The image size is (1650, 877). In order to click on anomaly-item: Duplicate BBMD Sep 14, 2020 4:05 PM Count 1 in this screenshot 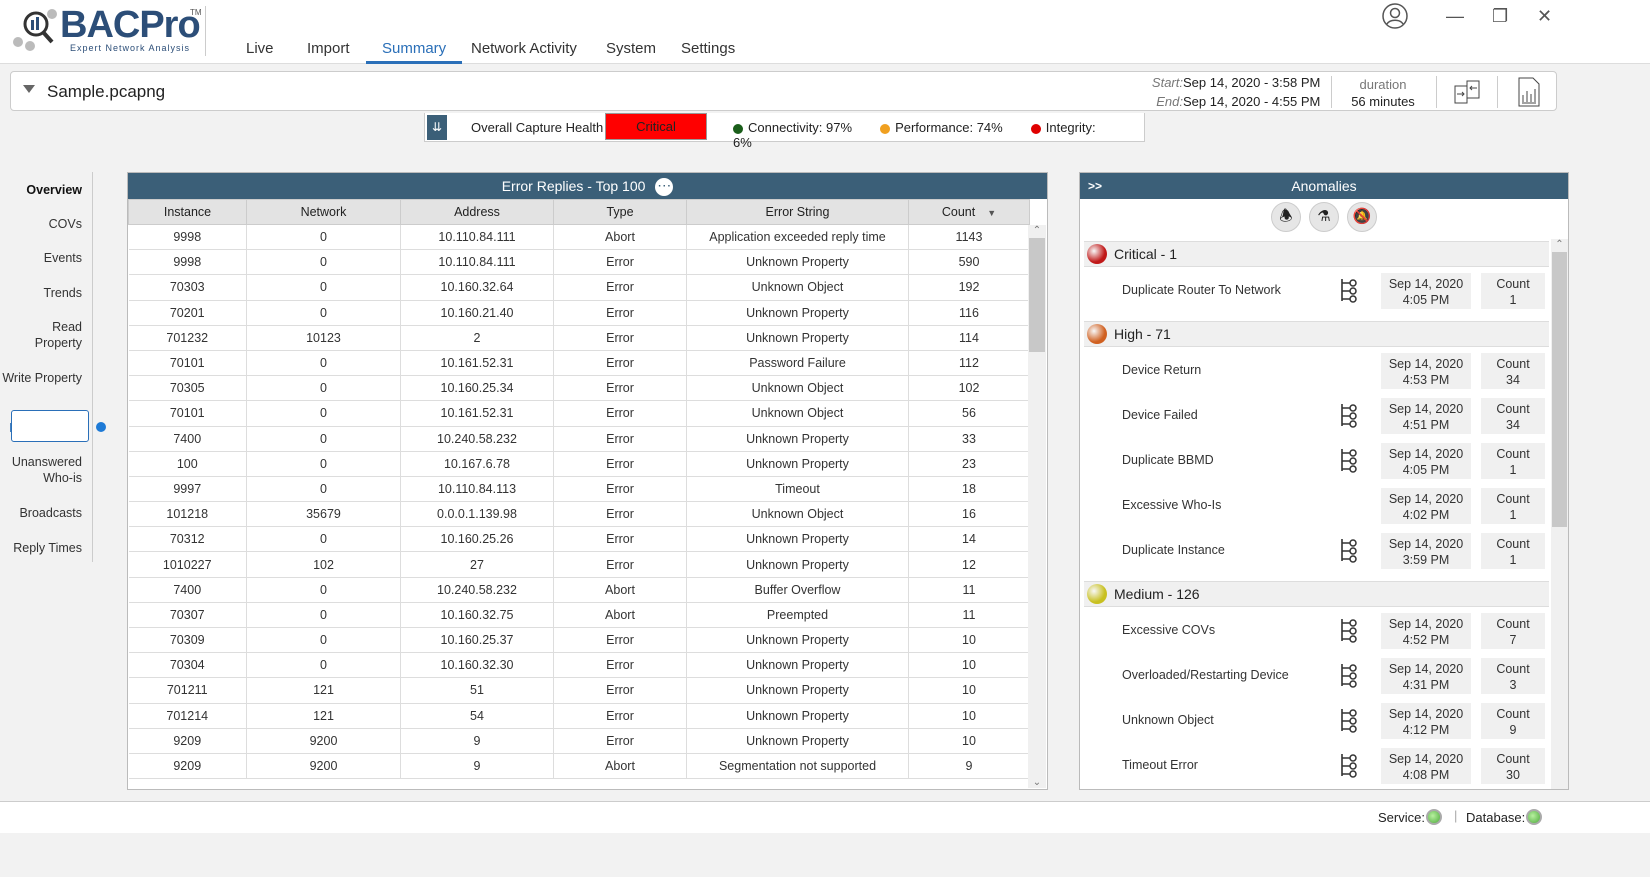, I will do `click(1315, 461)`.